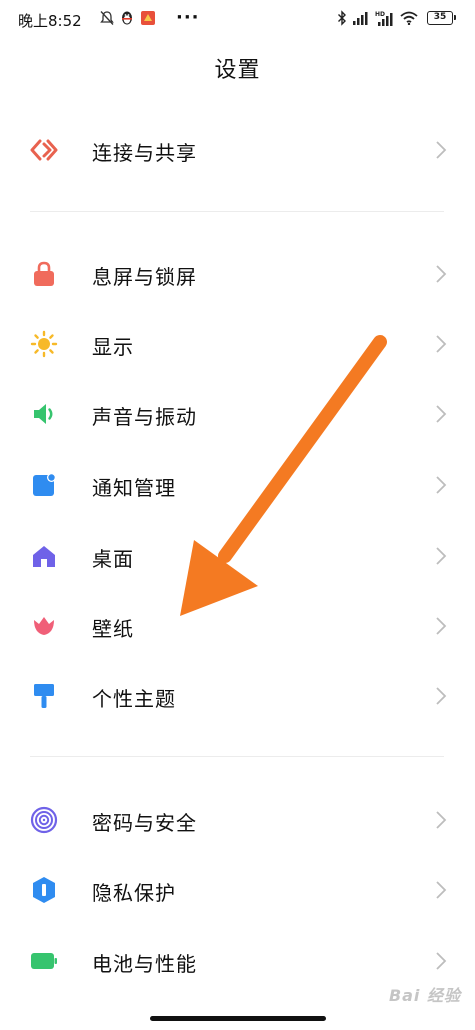 The image size is (475, 1030). Describe the element at coordinates (237, 820) in the screenshot. I see `settings-item-password: 密码与安全` at that location.